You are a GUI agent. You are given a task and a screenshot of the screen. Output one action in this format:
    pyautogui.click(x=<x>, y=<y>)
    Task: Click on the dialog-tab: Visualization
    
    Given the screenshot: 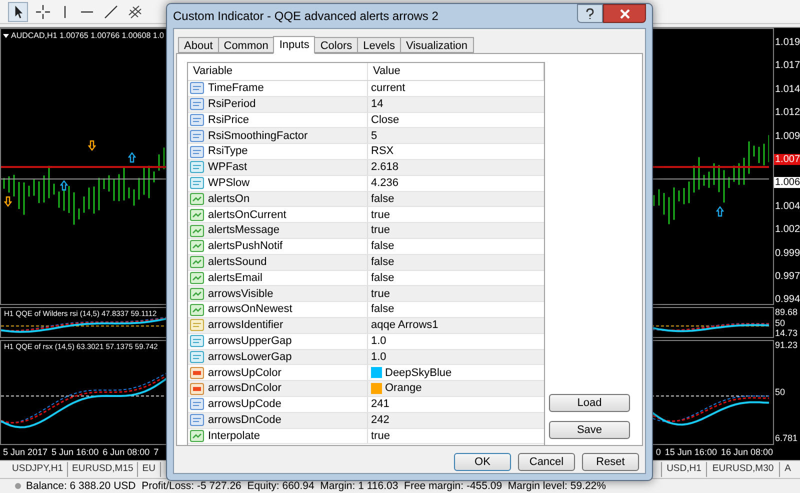 What is the action you would take?
    pyautogui.click(x=437, y=45)
    